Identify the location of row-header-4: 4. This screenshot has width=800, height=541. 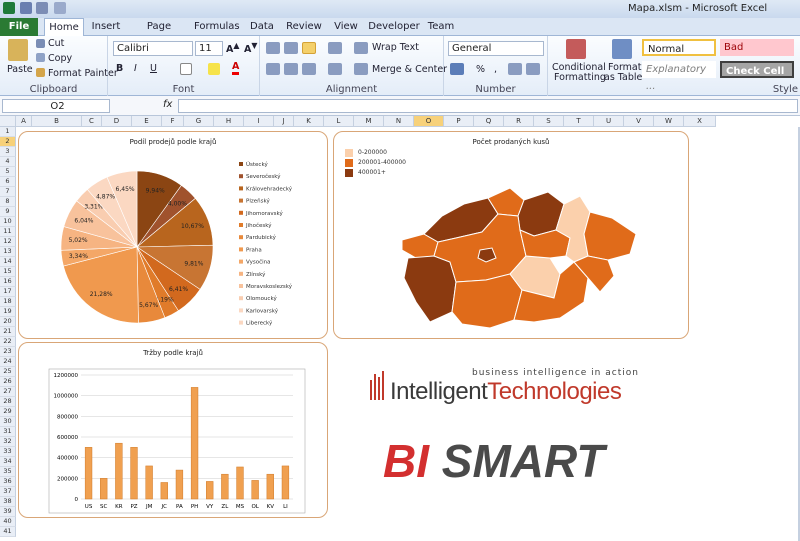
(8, 162).